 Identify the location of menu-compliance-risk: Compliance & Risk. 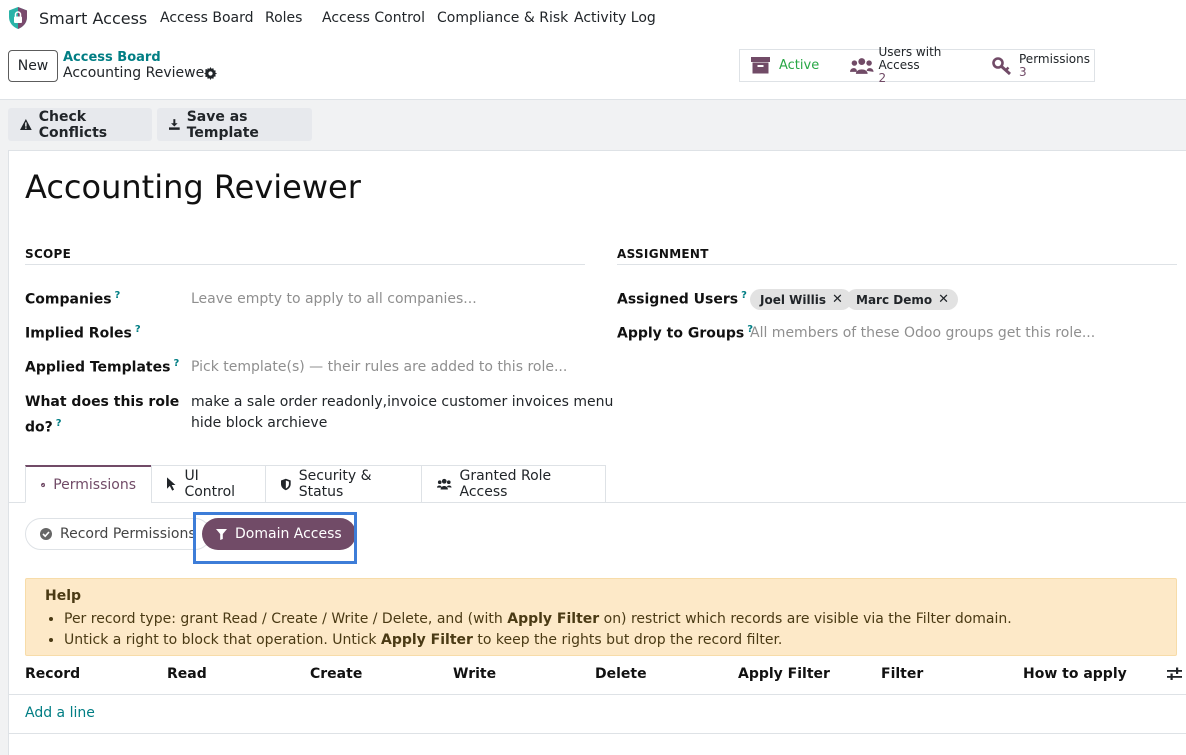
(502, 18).